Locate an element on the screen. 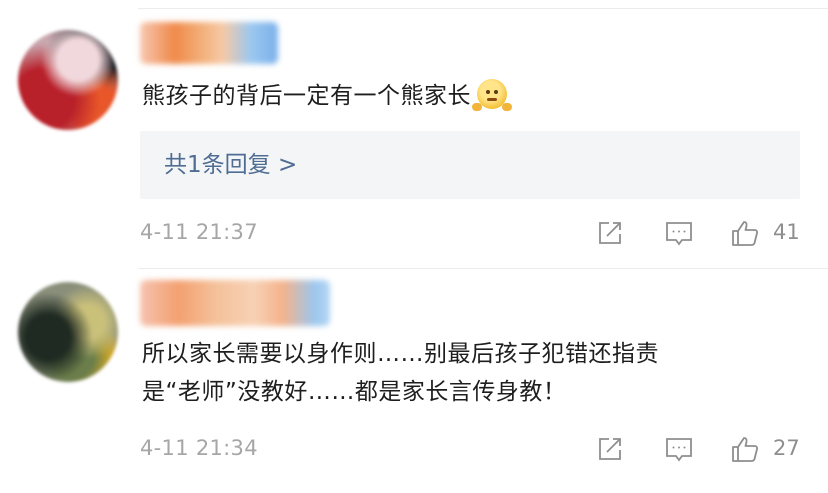 Image resolution: width=828 pixels, height=493 pixels. comment-text-content: 熊孩子的背后一定有一个熊家长 is located at coordinates (306, 96).